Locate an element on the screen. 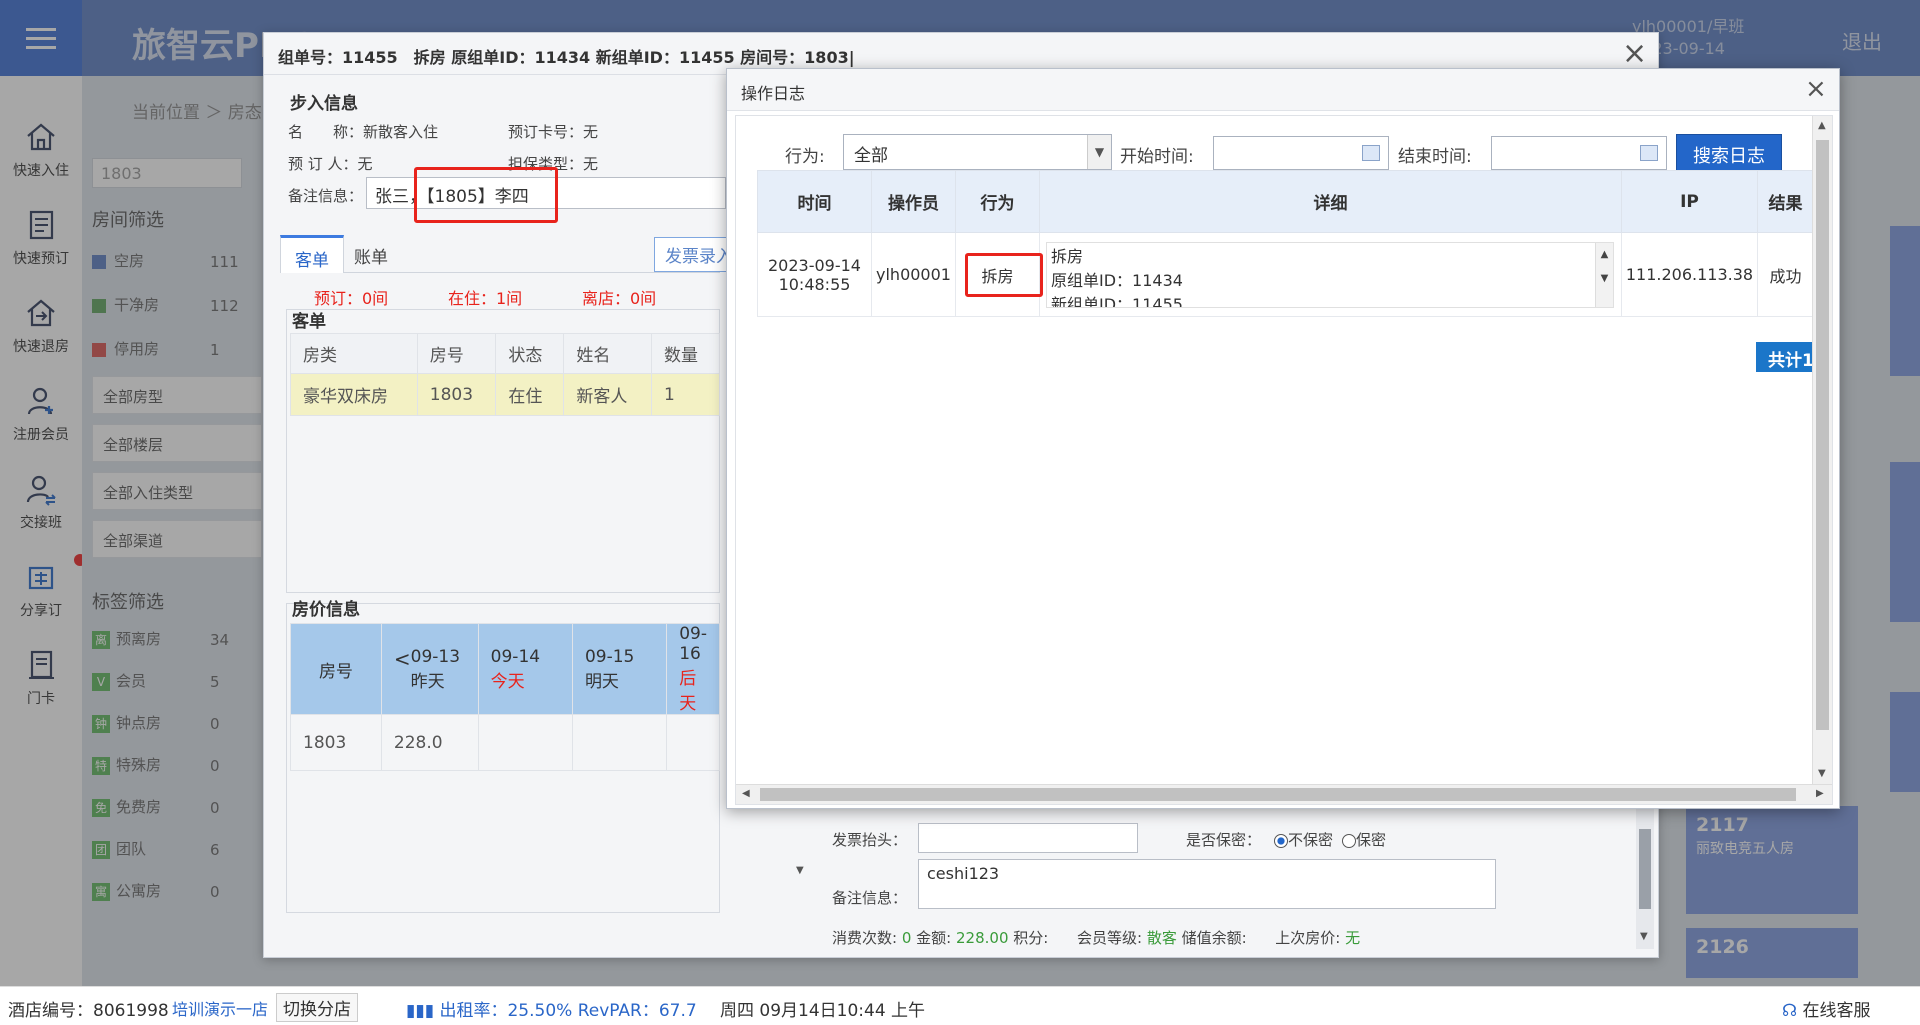 This screenshot has width=1920, height=1025. stat-booked: 预订：0间 is located at coordinates (351, 298).